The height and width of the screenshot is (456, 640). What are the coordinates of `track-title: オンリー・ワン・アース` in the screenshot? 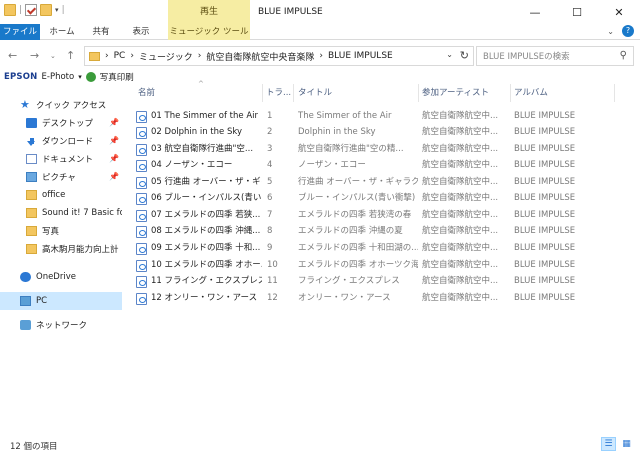 It's located at (344, 298).